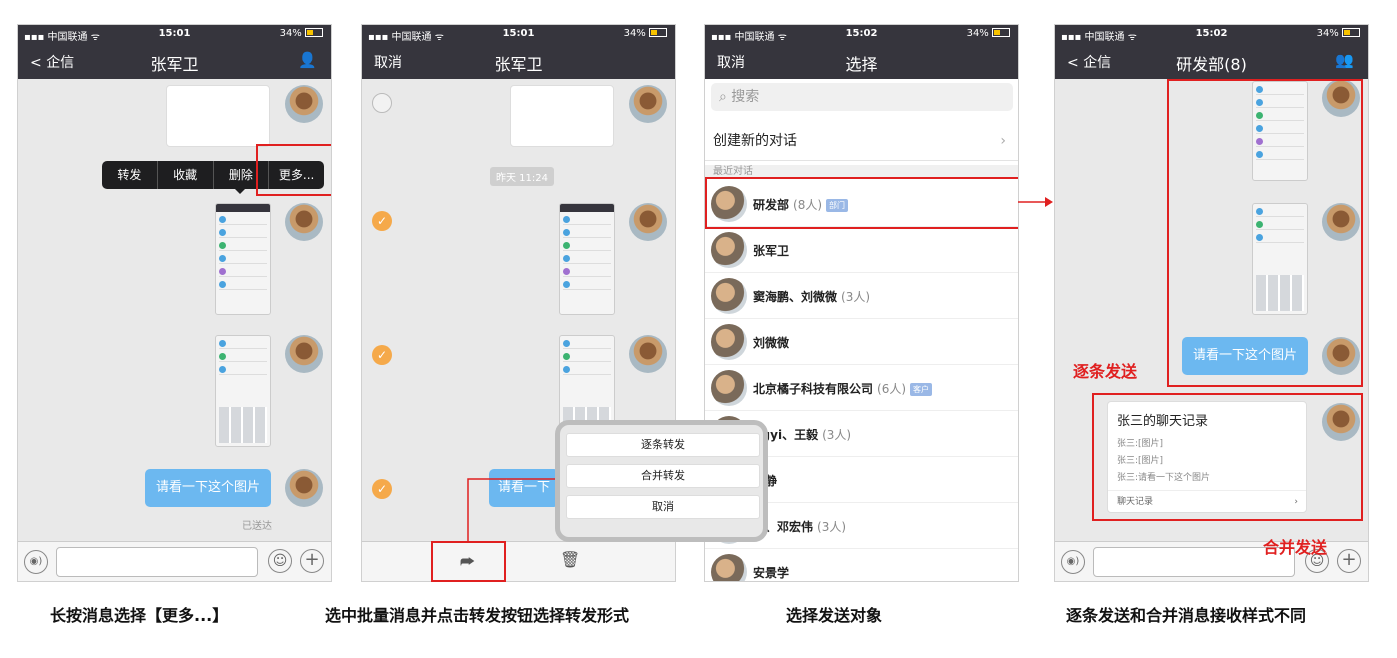  I want to click on caption-step-1: 长按消息选择【更多...】, so click(139, 615).